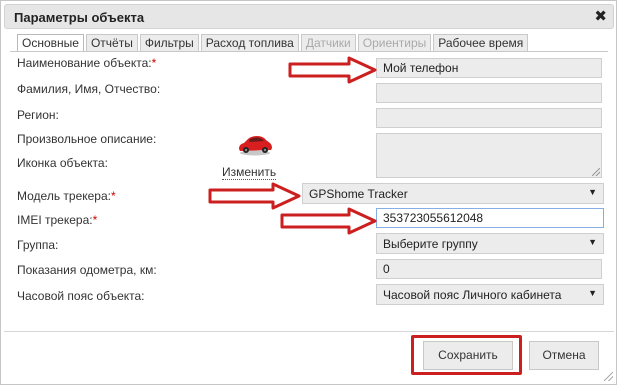 The width and height of the screenshot is (617, 385). I want to click on car-icon, so click(255, 145).